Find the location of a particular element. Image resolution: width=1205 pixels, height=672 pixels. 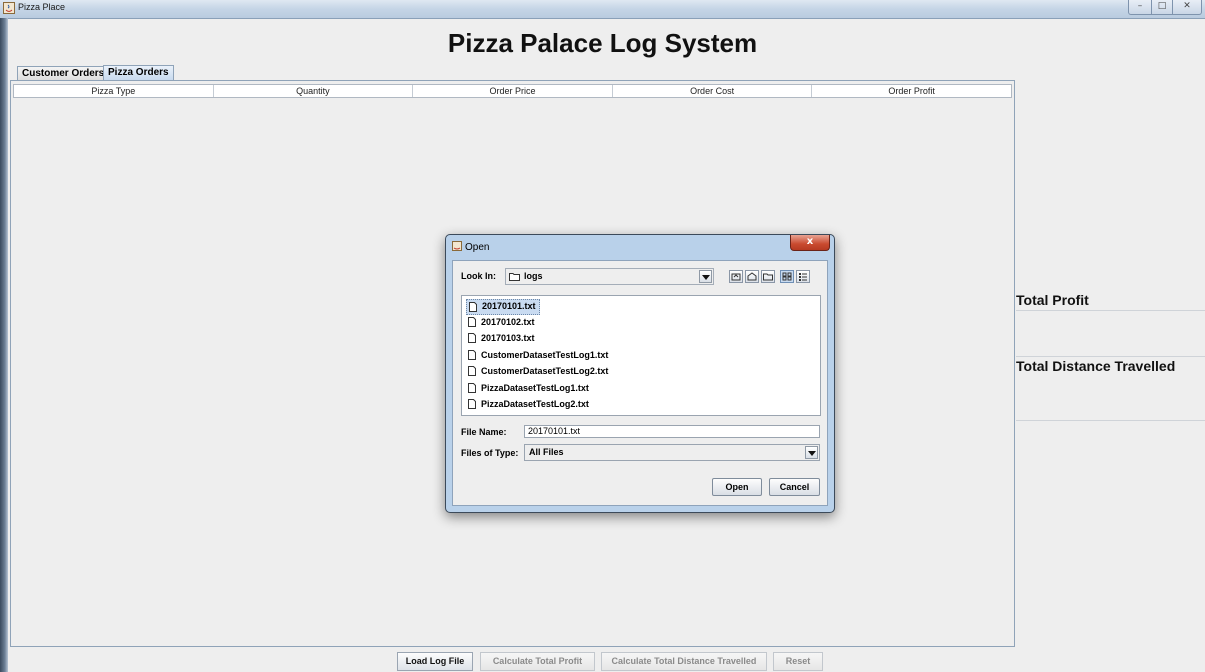

open-button: Open is located at coordinates (737, 487).